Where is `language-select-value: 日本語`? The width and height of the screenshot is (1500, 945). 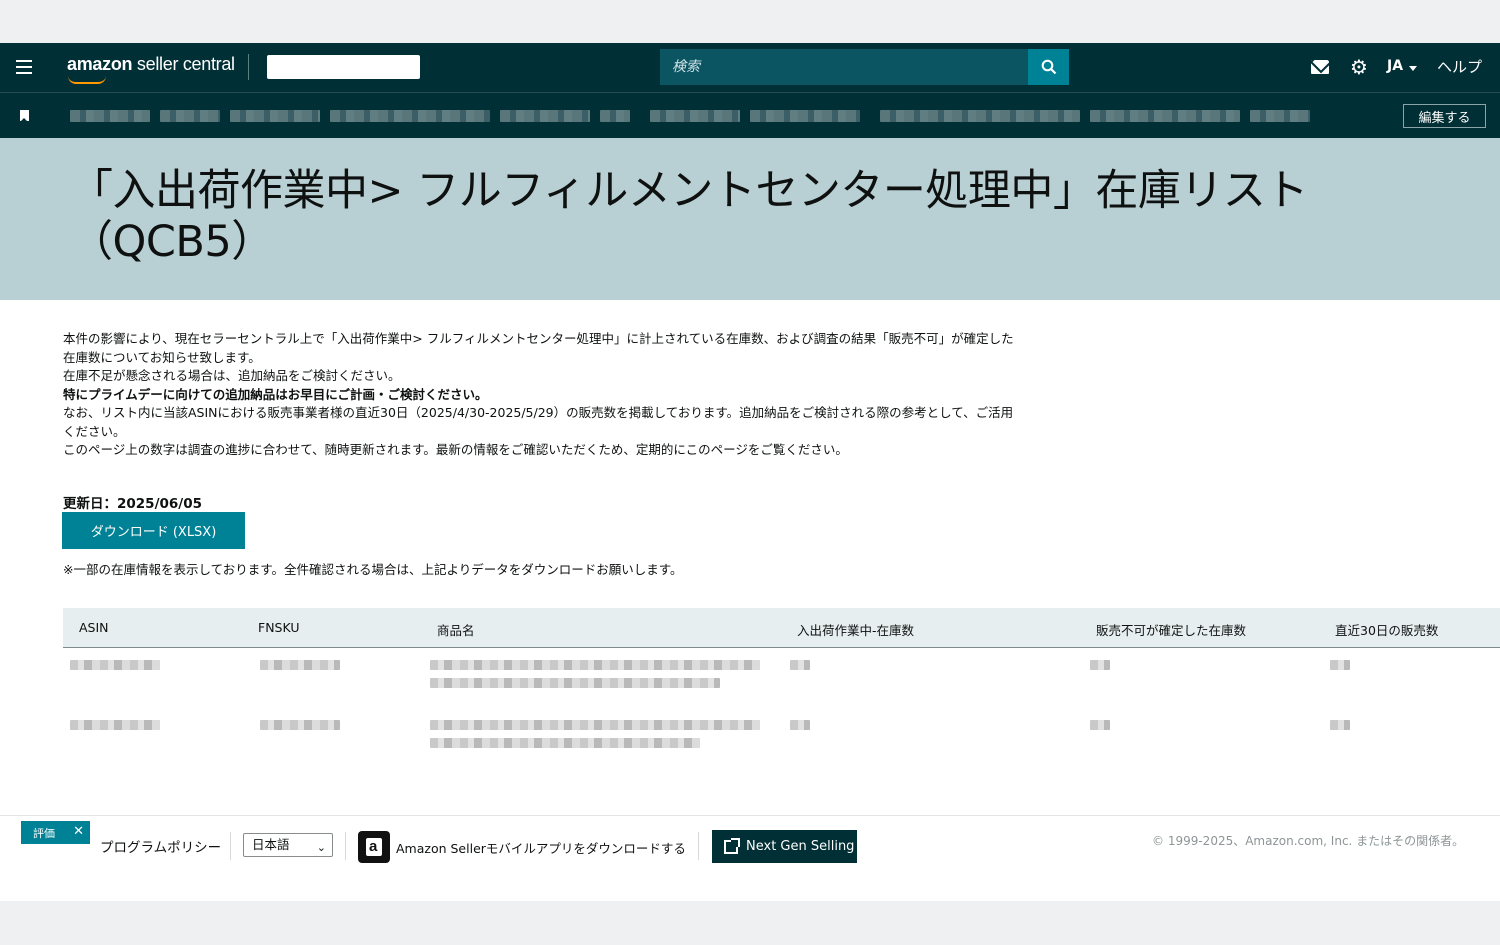 language-select-value: 日本語 is located at coordinates (271, 844).